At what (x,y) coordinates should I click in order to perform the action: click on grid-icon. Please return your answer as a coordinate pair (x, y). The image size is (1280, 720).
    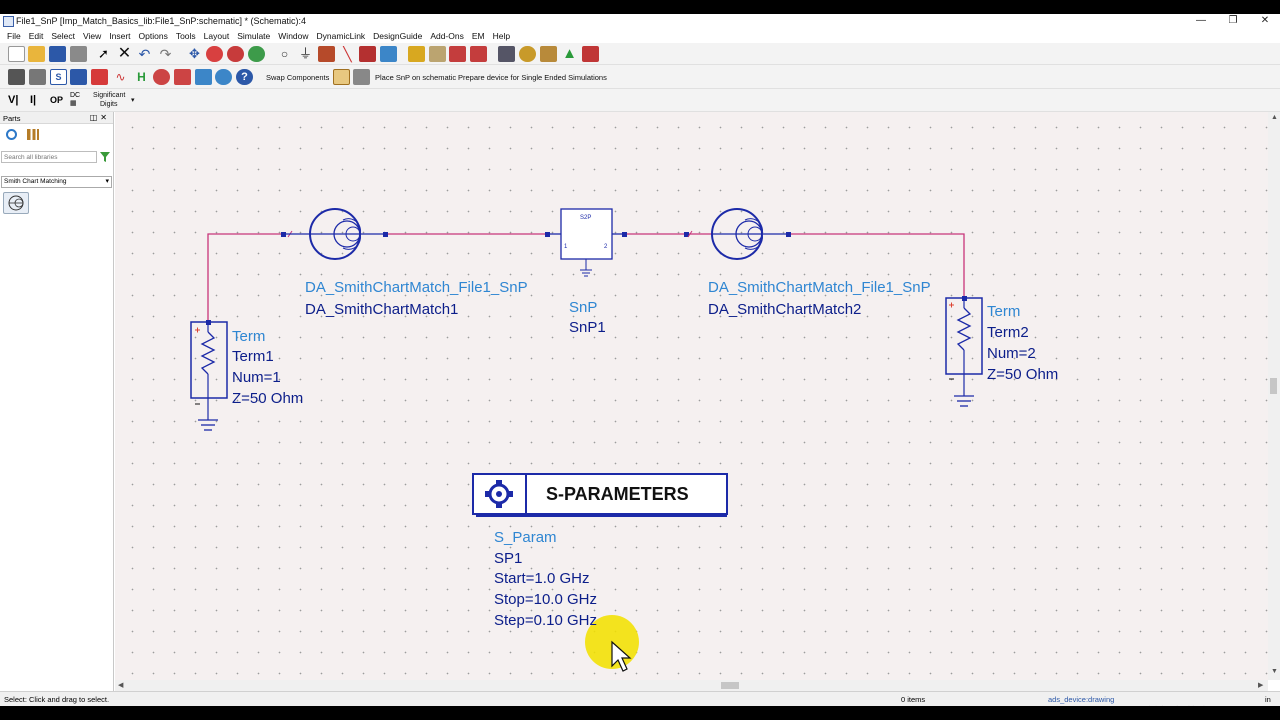
    Looking at the image, I should click on (203, 77).